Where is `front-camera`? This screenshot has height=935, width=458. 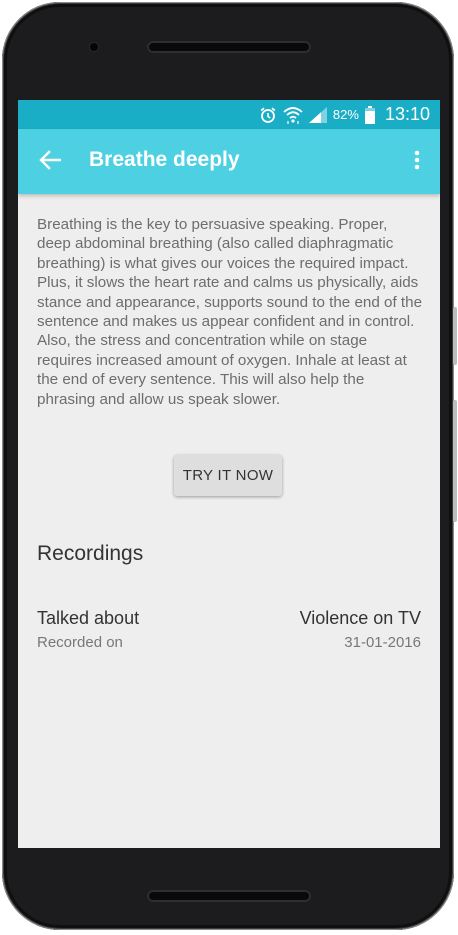 front-camera is located at coordinates (94, 47).